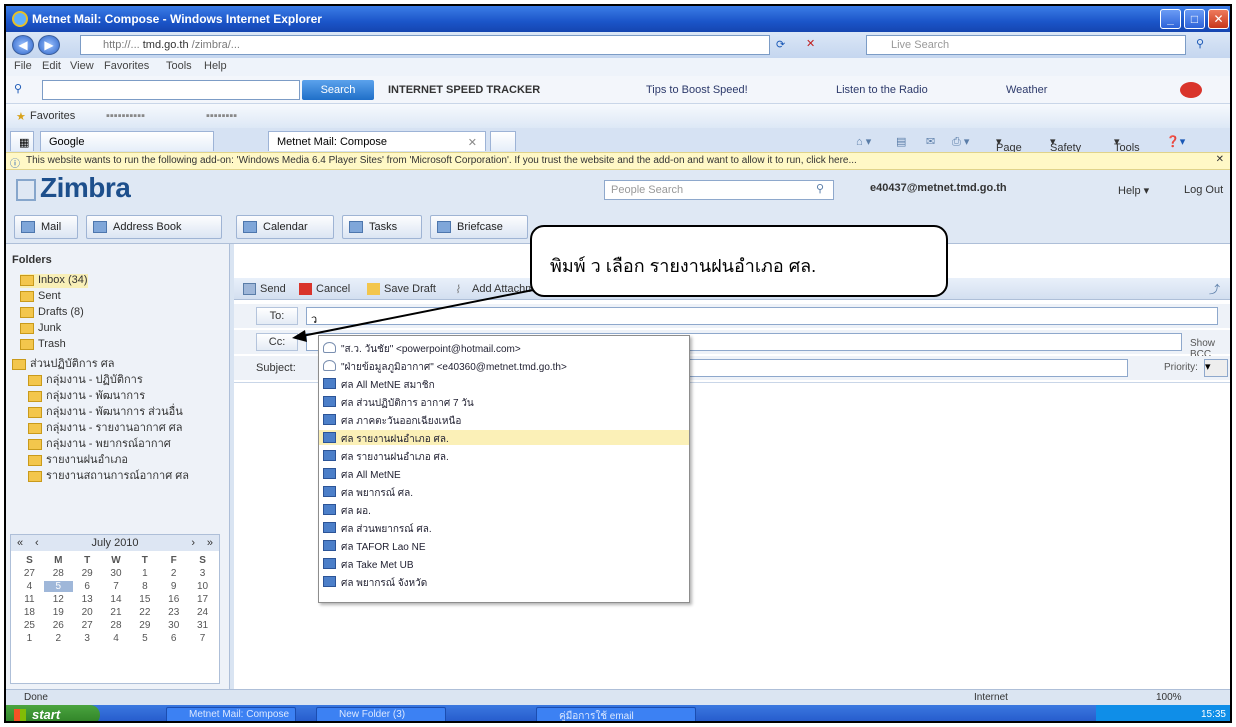 This screenshot has height=727, width=1236. Describe the element at coordinates (23, 66) in the screenshot. I see `menu-file: File` at that location.